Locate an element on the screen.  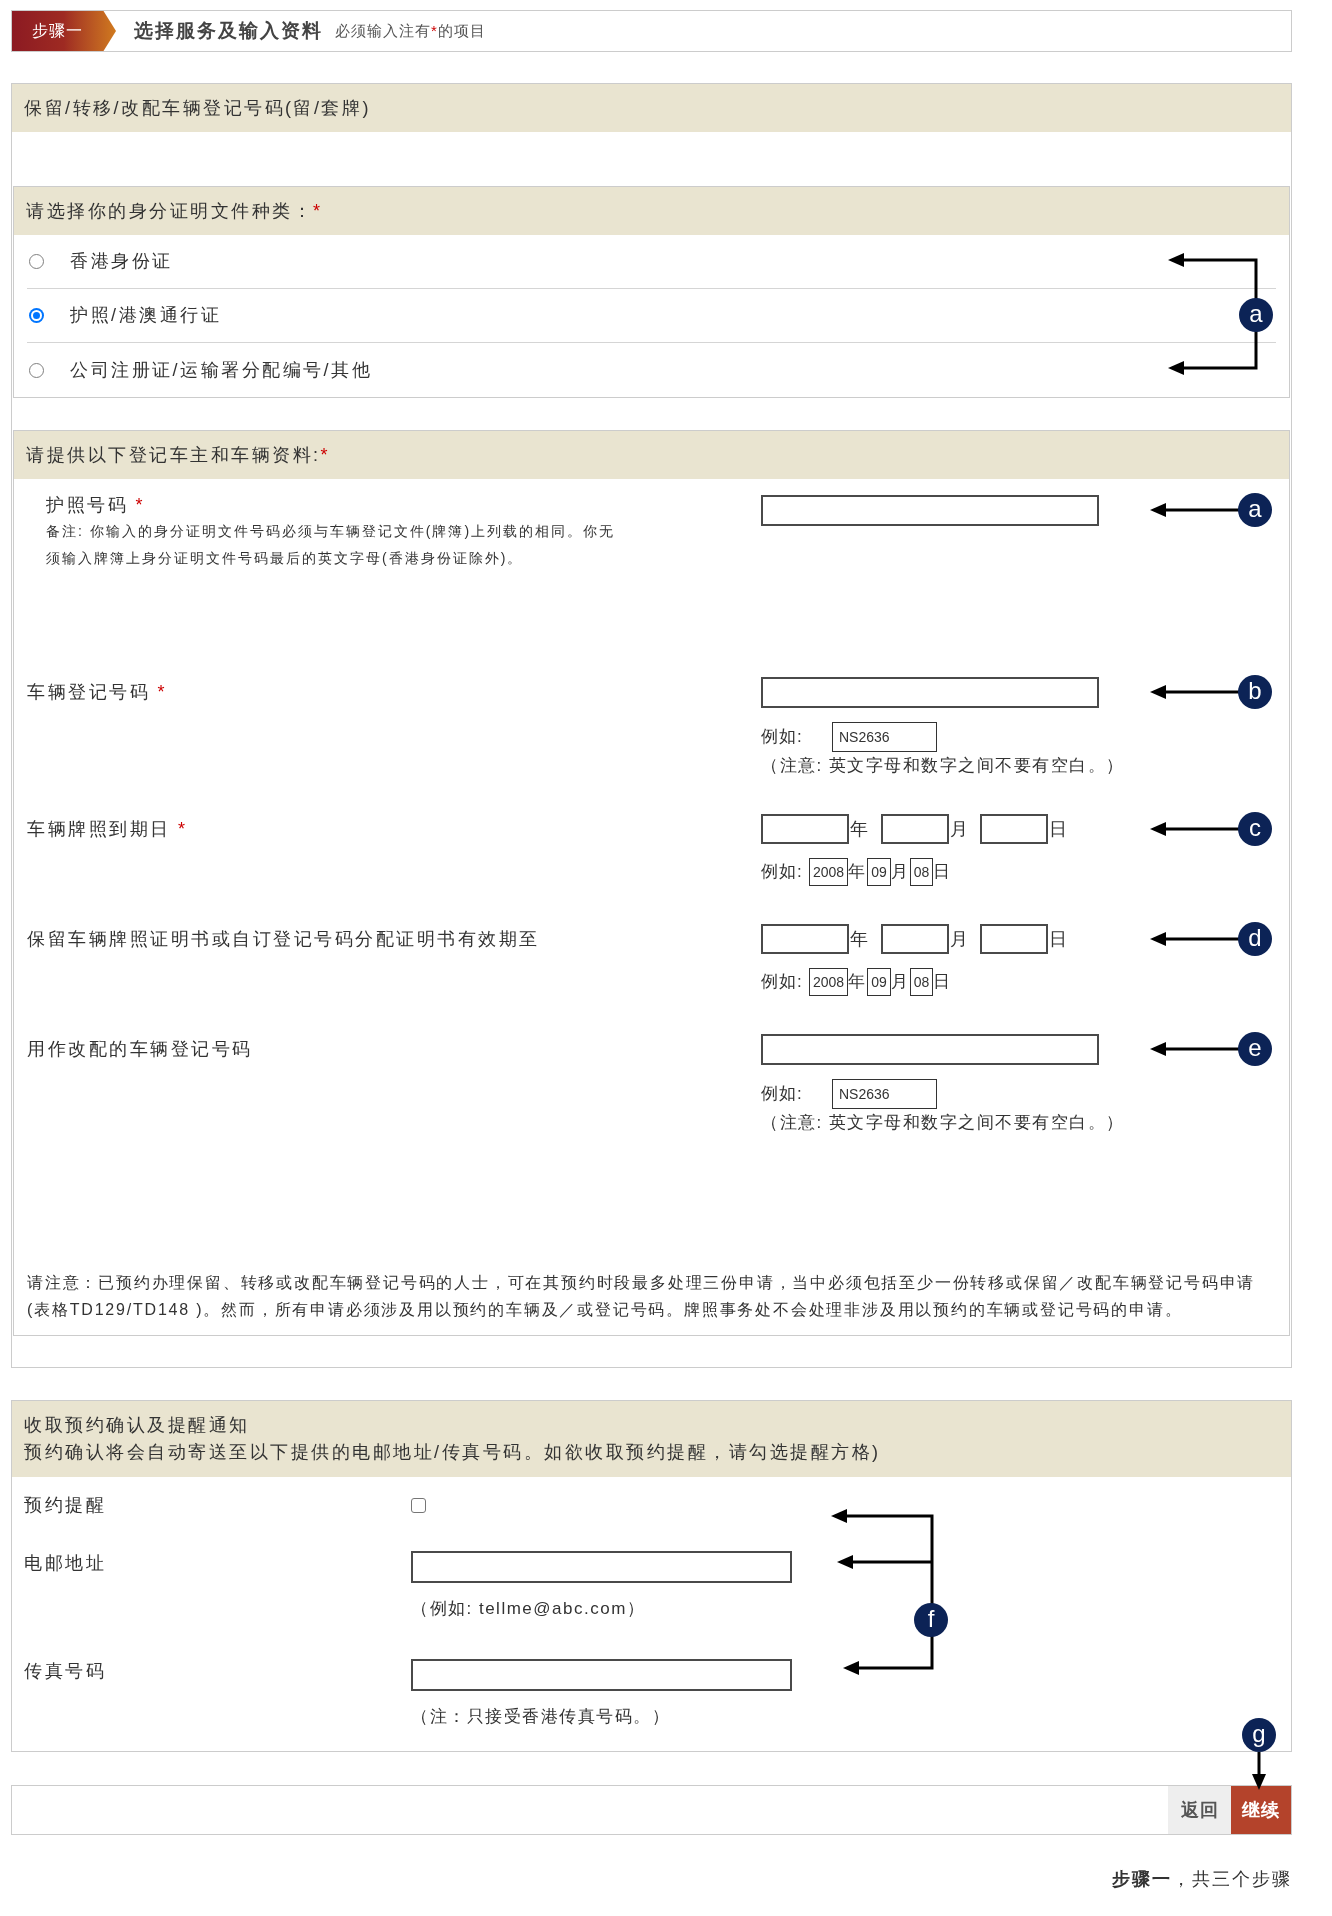
step-indicator: 步骤一 is located at coordinates (64, 31).